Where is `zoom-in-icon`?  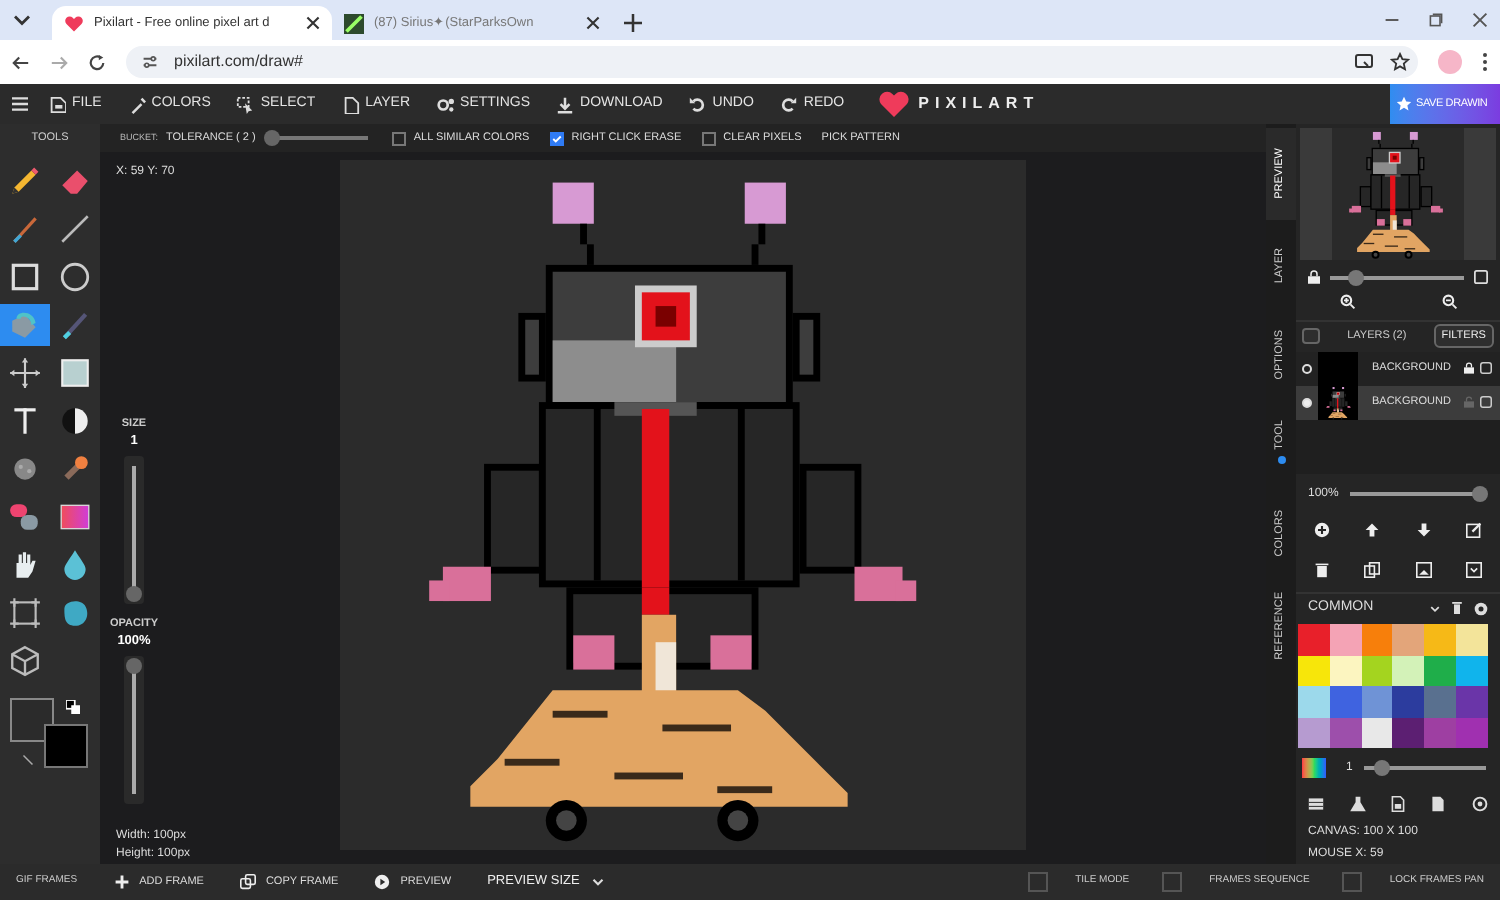
zoom-in-icon is located at coordinates (1347, 301).